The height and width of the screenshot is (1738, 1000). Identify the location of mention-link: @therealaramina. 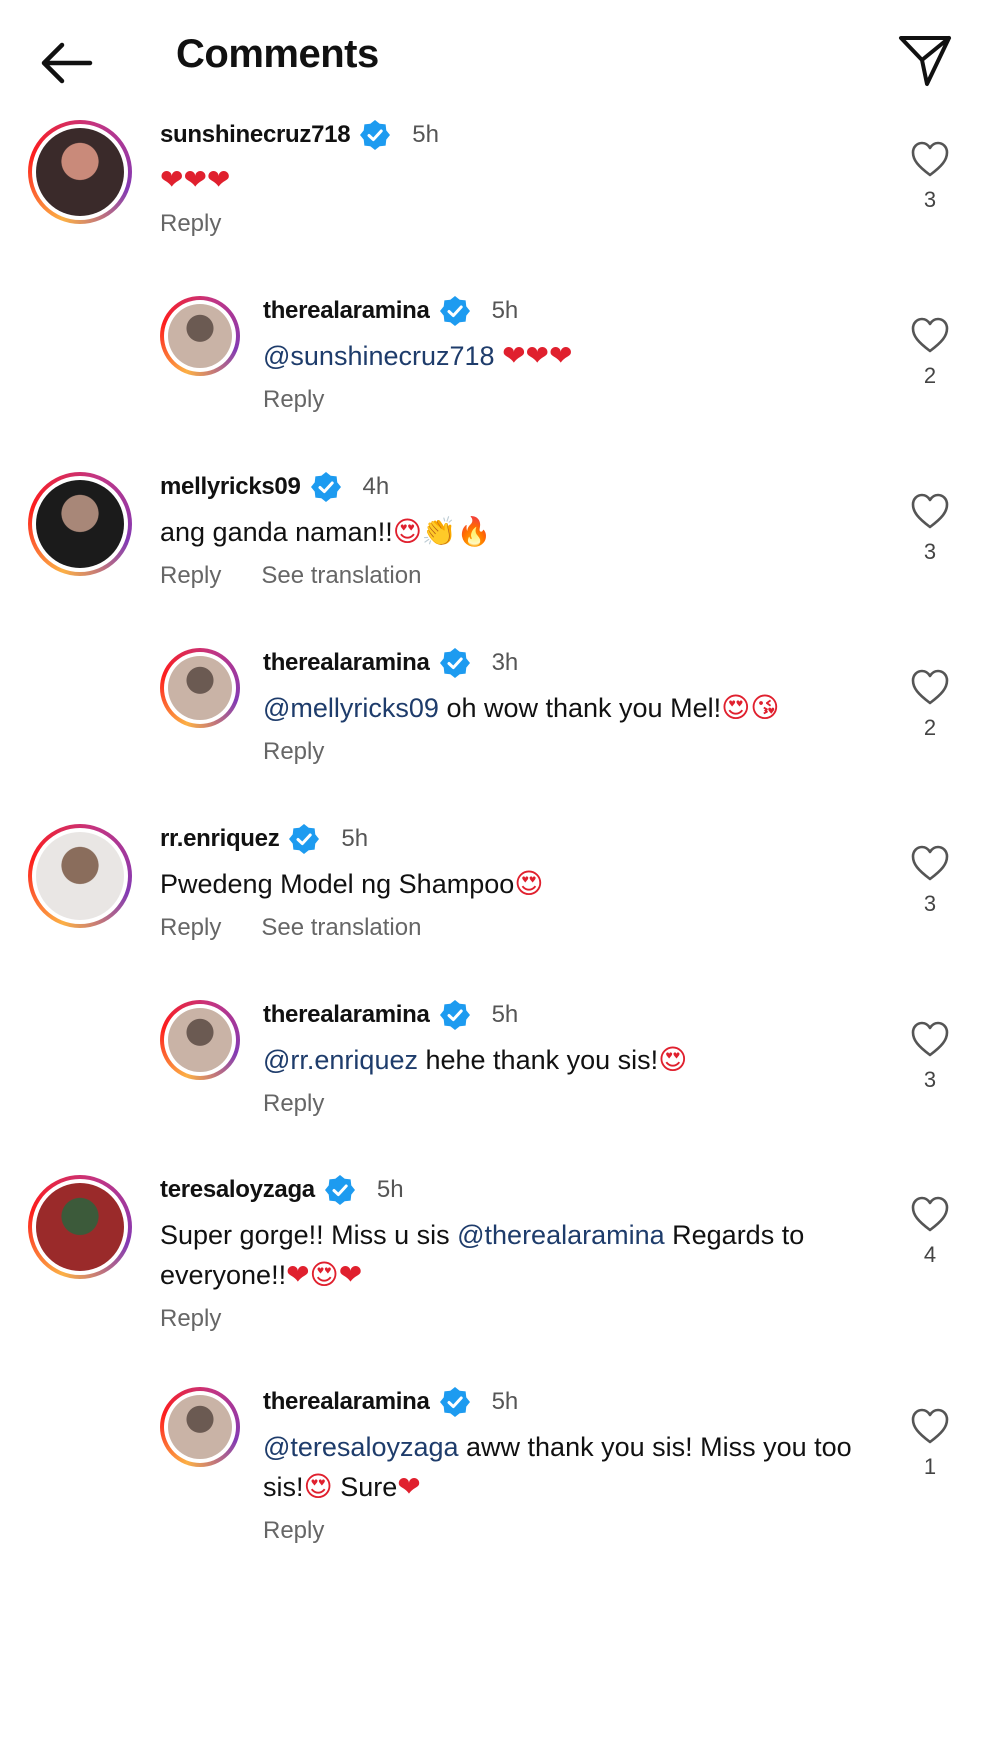
(561, 1235).